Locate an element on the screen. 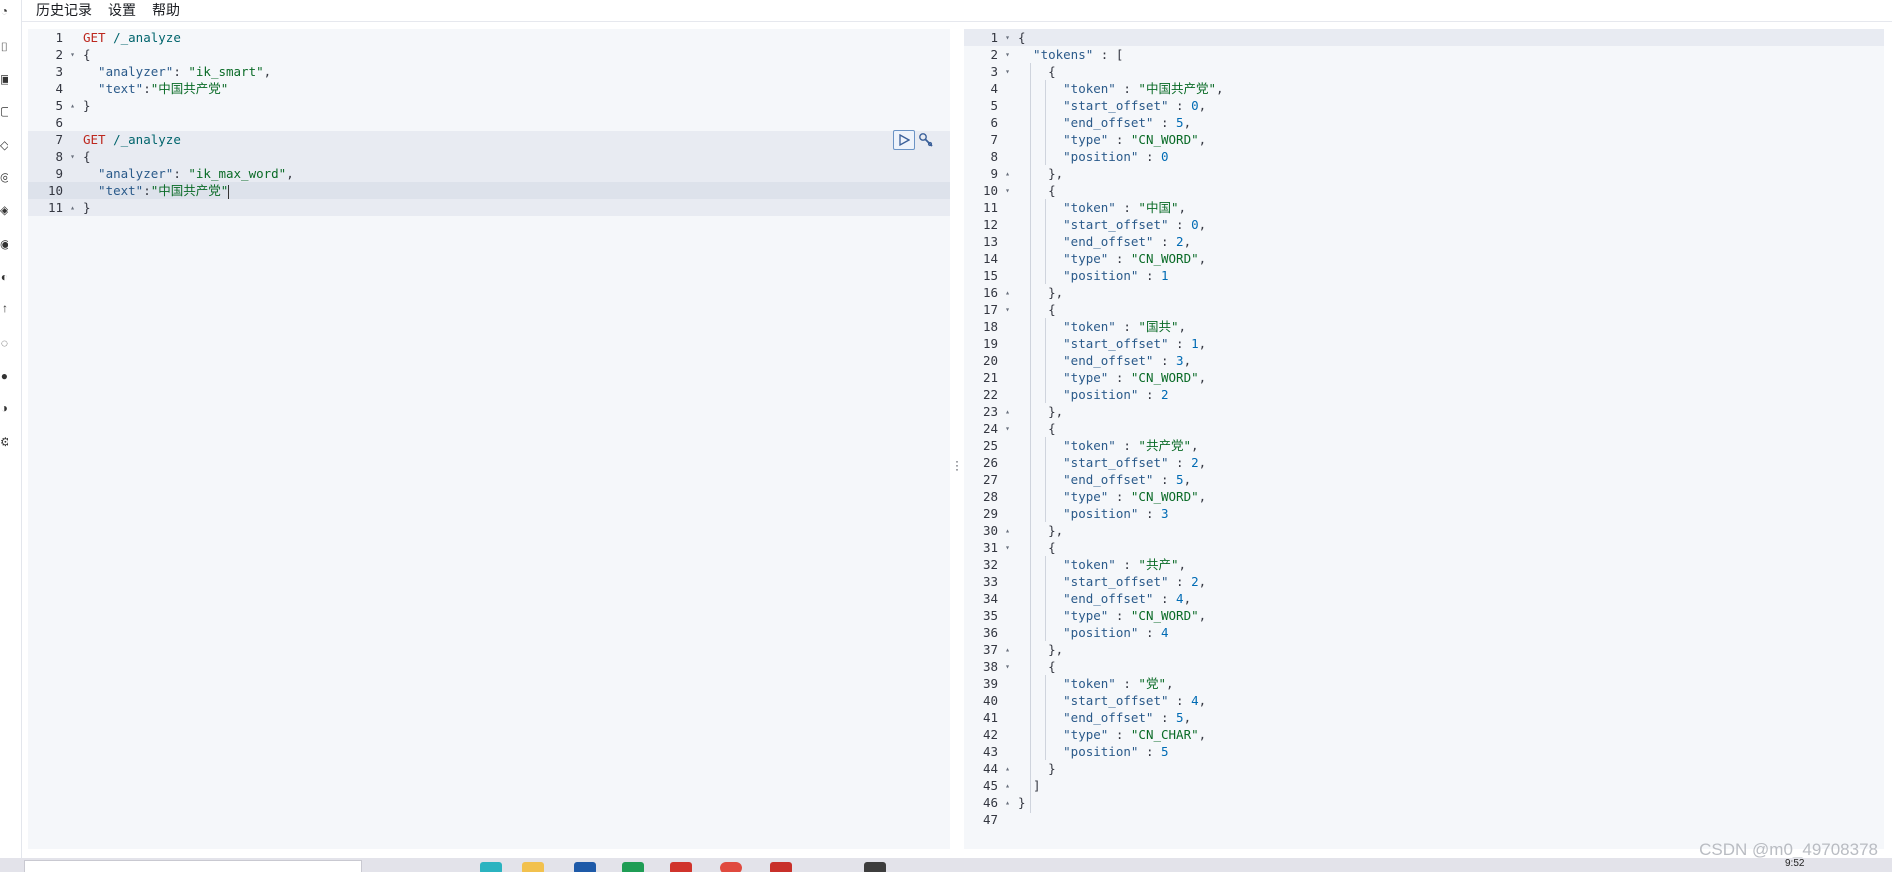 Image resolution: width=1892 pixels, height=872 pixels. code-token: "end_offset" is located at coordinates (1086, 717).